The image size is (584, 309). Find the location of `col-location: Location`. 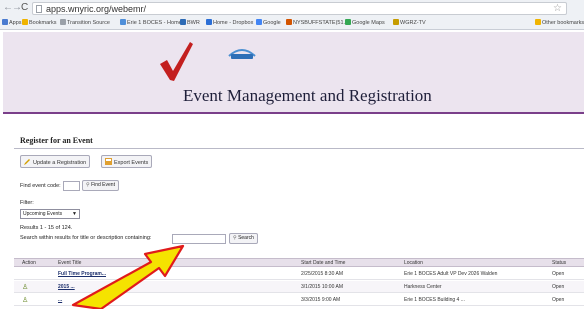

col-location: Location is located at coordinates (413, 263).